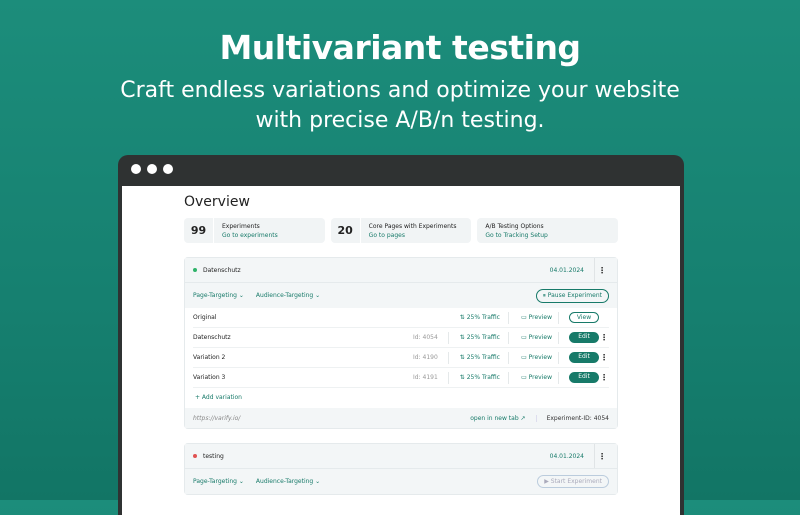  I want to click on stat-label: A/B Testing Options, so click(514, 226).